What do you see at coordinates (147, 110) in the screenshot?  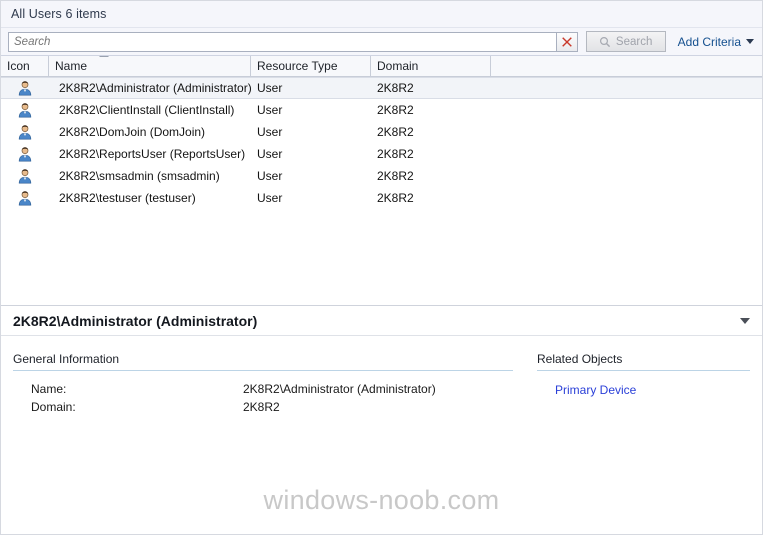 I see `row-name-cell: 2K8R2\ClientInstall (ClientInstall)` at bounding box center [147, 110].